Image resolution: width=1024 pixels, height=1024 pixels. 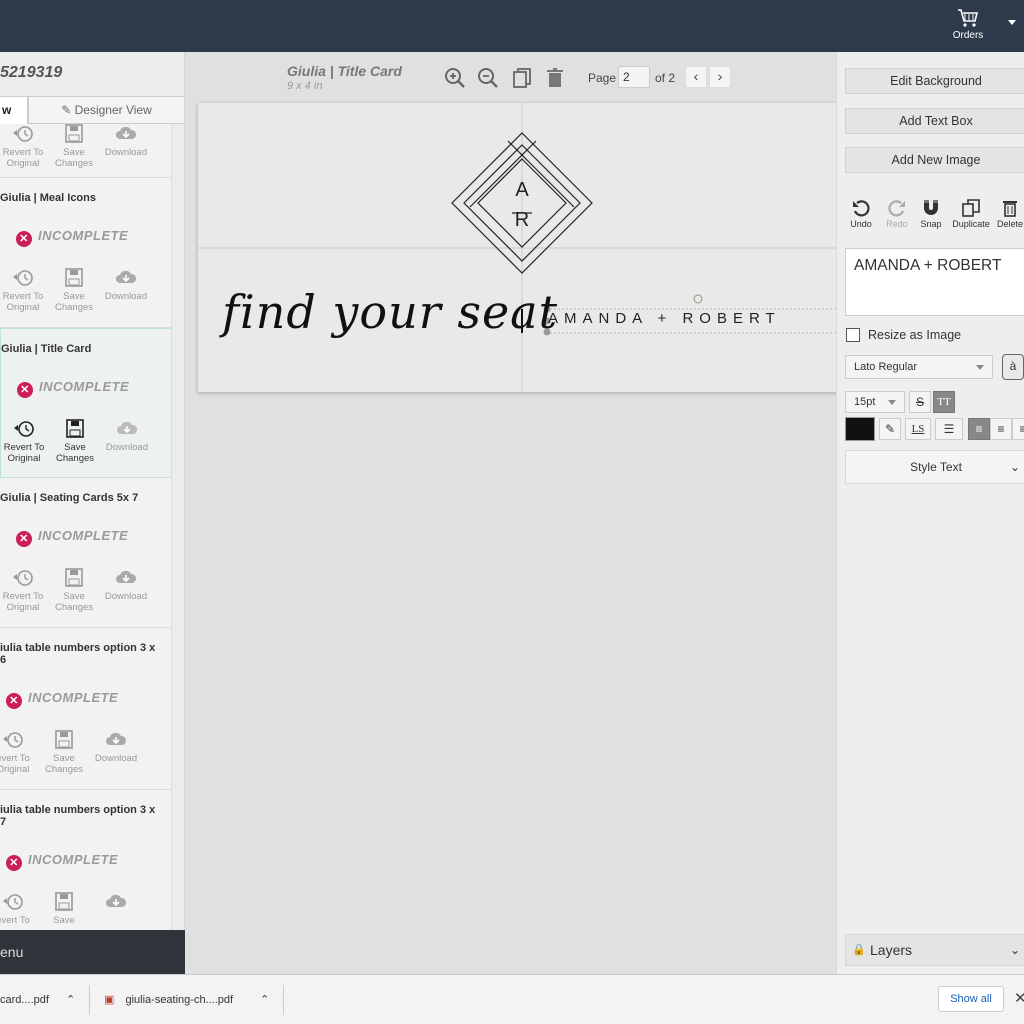 What do you see at coordinates (1014, 950) in the screenshot?
I see `chevron-down-icon: ⌄` at bounding box center [1014, 950].